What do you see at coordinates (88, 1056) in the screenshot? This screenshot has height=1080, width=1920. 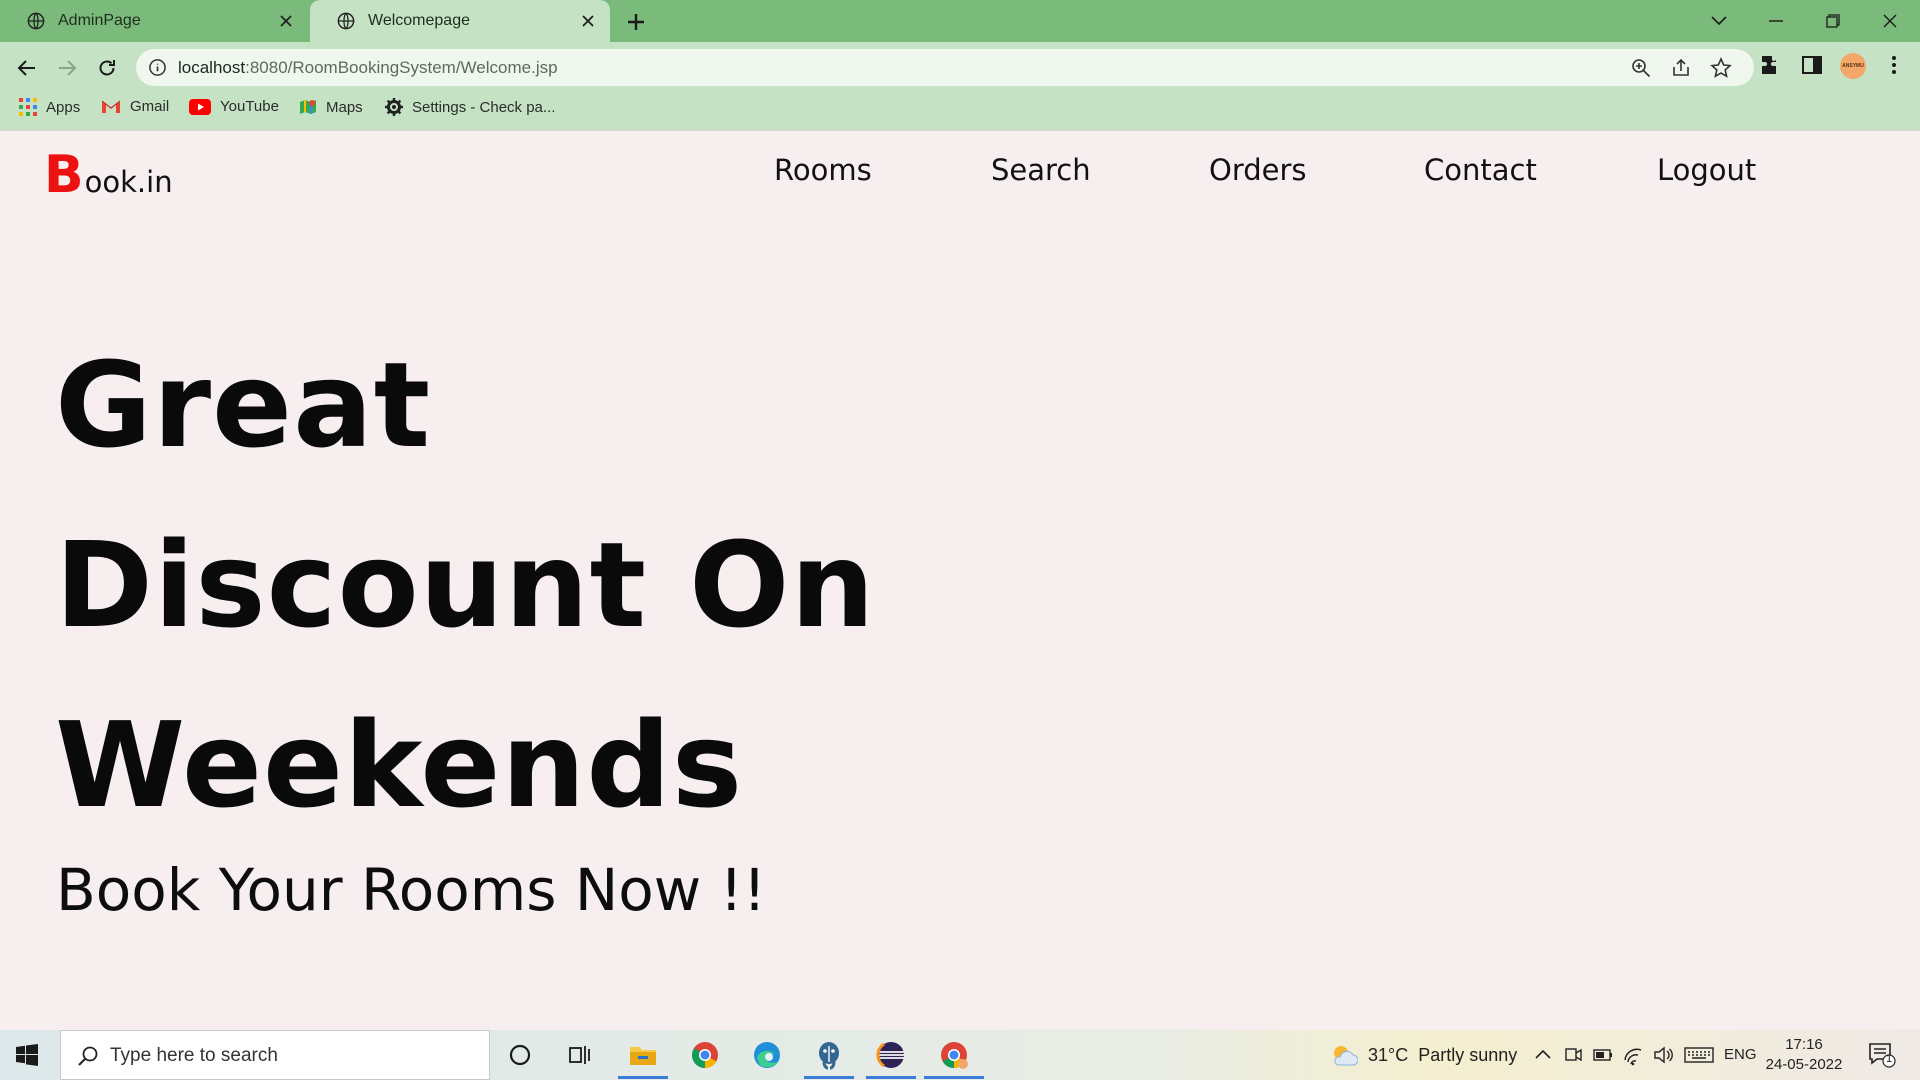 I see `search-icon` at bounding box center [88, 1056].